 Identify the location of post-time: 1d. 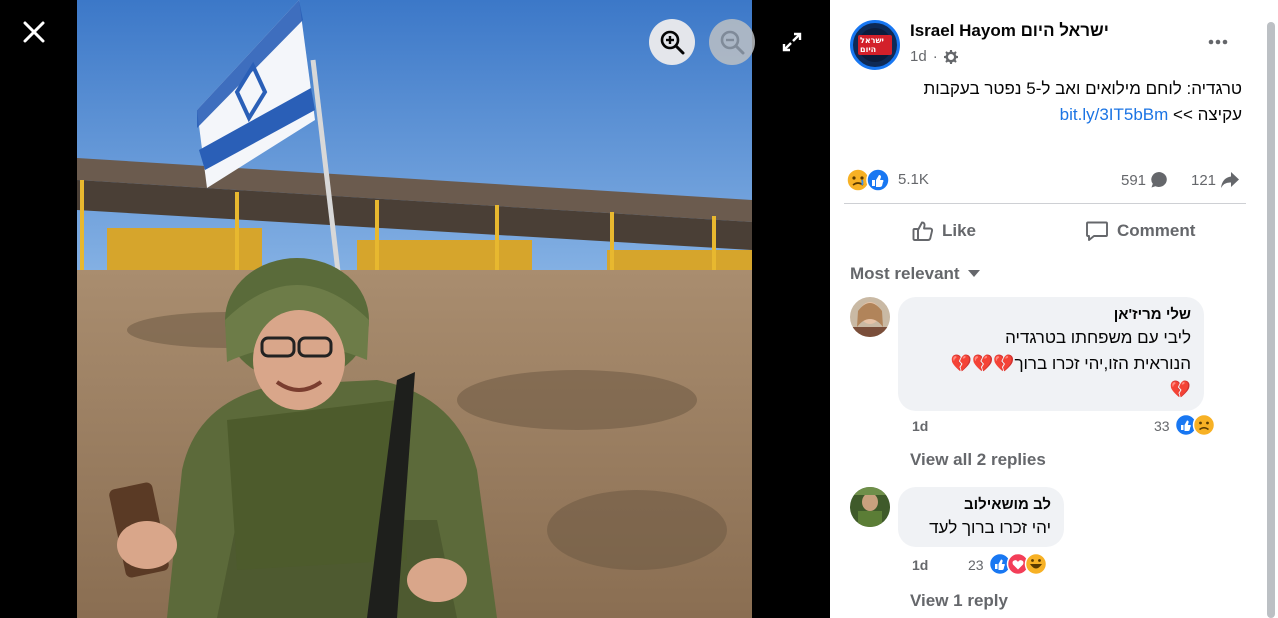
(918, 56).